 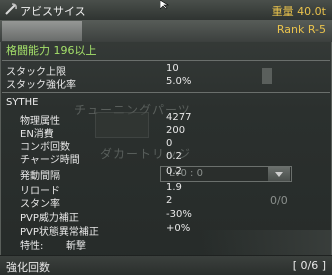 I want to click on stat-value: +0%, so click(x=178, y=228).